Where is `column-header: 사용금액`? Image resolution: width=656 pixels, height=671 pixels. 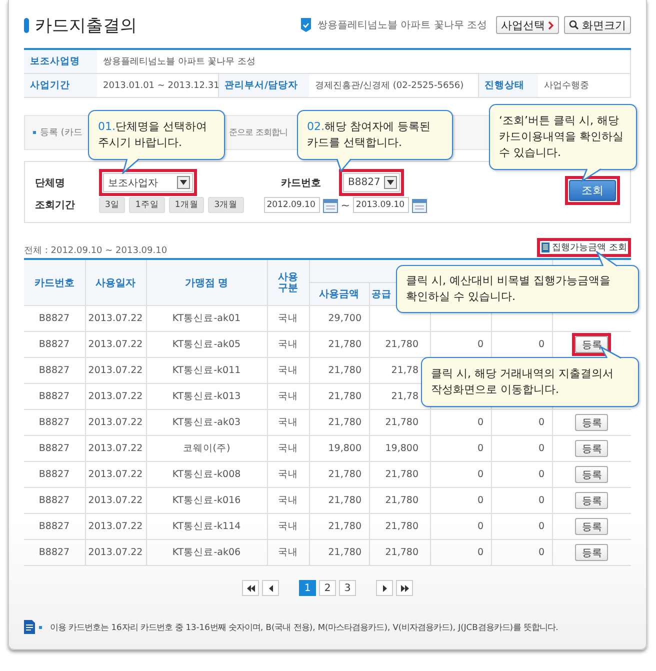 column-header: 사용금액 is located at coordinates (339, 294).